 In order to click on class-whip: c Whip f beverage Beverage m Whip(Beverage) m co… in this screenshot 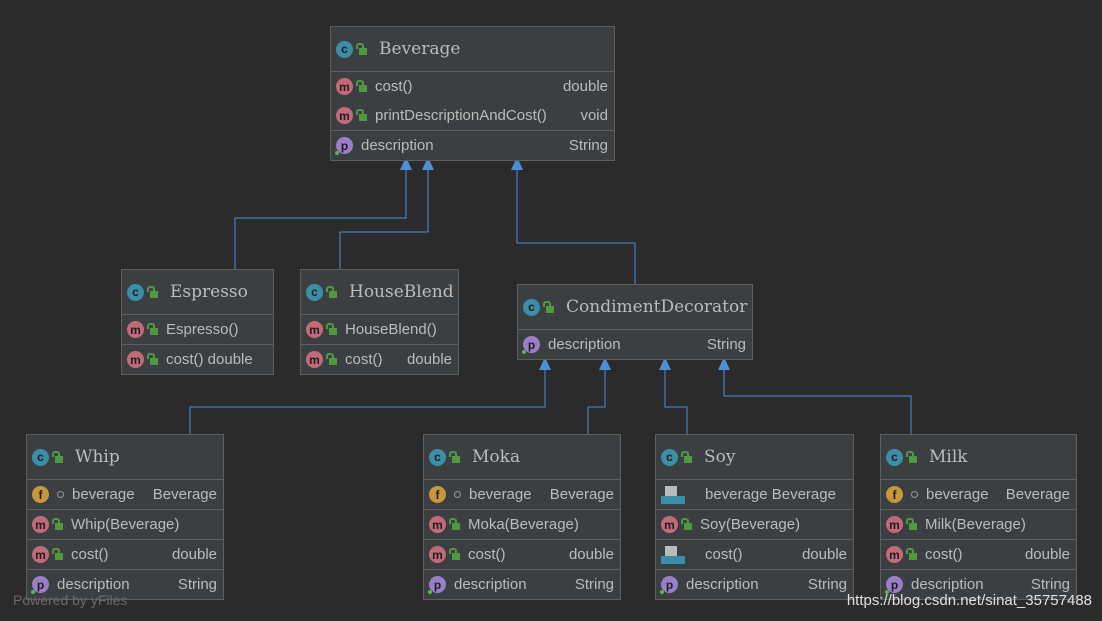, I will do `click(125, 517)`.